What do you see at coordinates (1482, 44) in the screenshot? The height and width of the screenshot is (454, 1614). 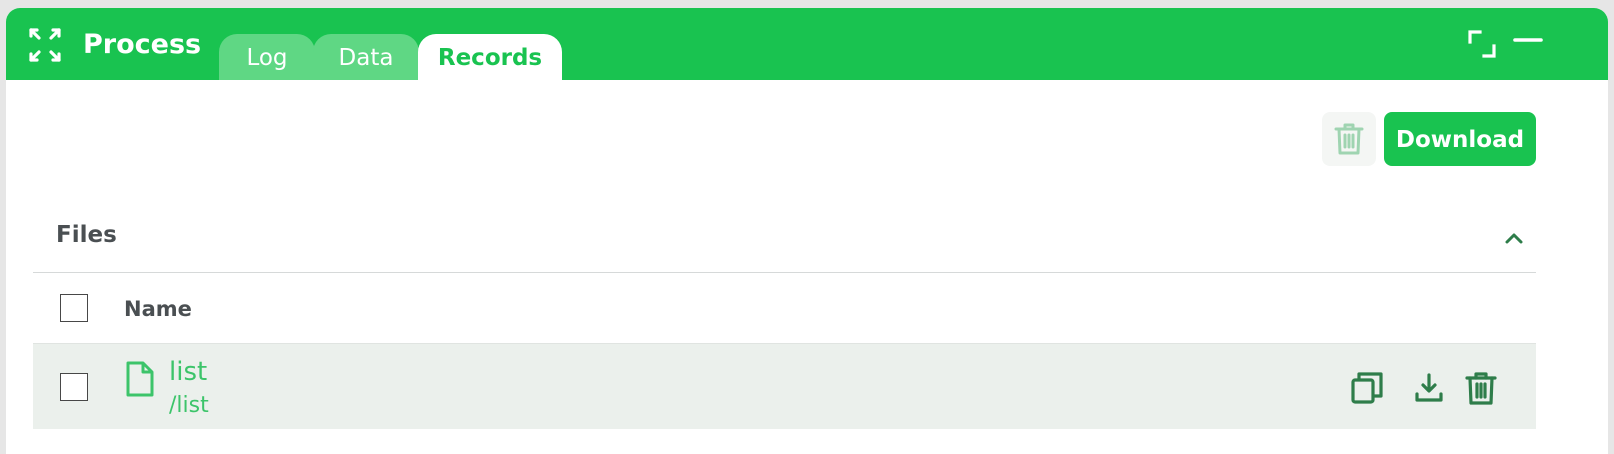 I see `expand-icon` at bounding box center [1482, 44].